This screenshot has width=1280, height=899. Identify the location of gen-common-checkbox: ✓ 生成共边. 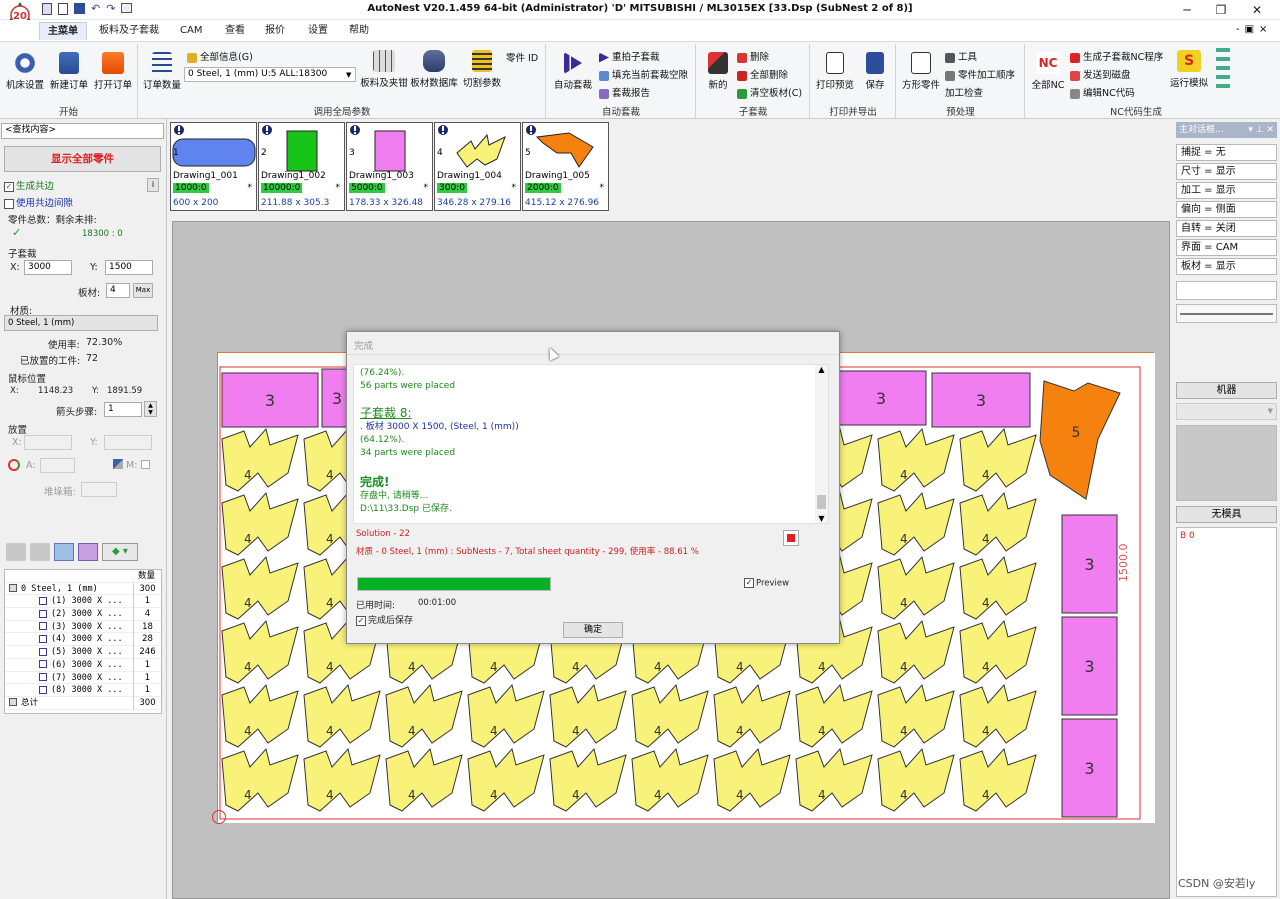
(29, 185).